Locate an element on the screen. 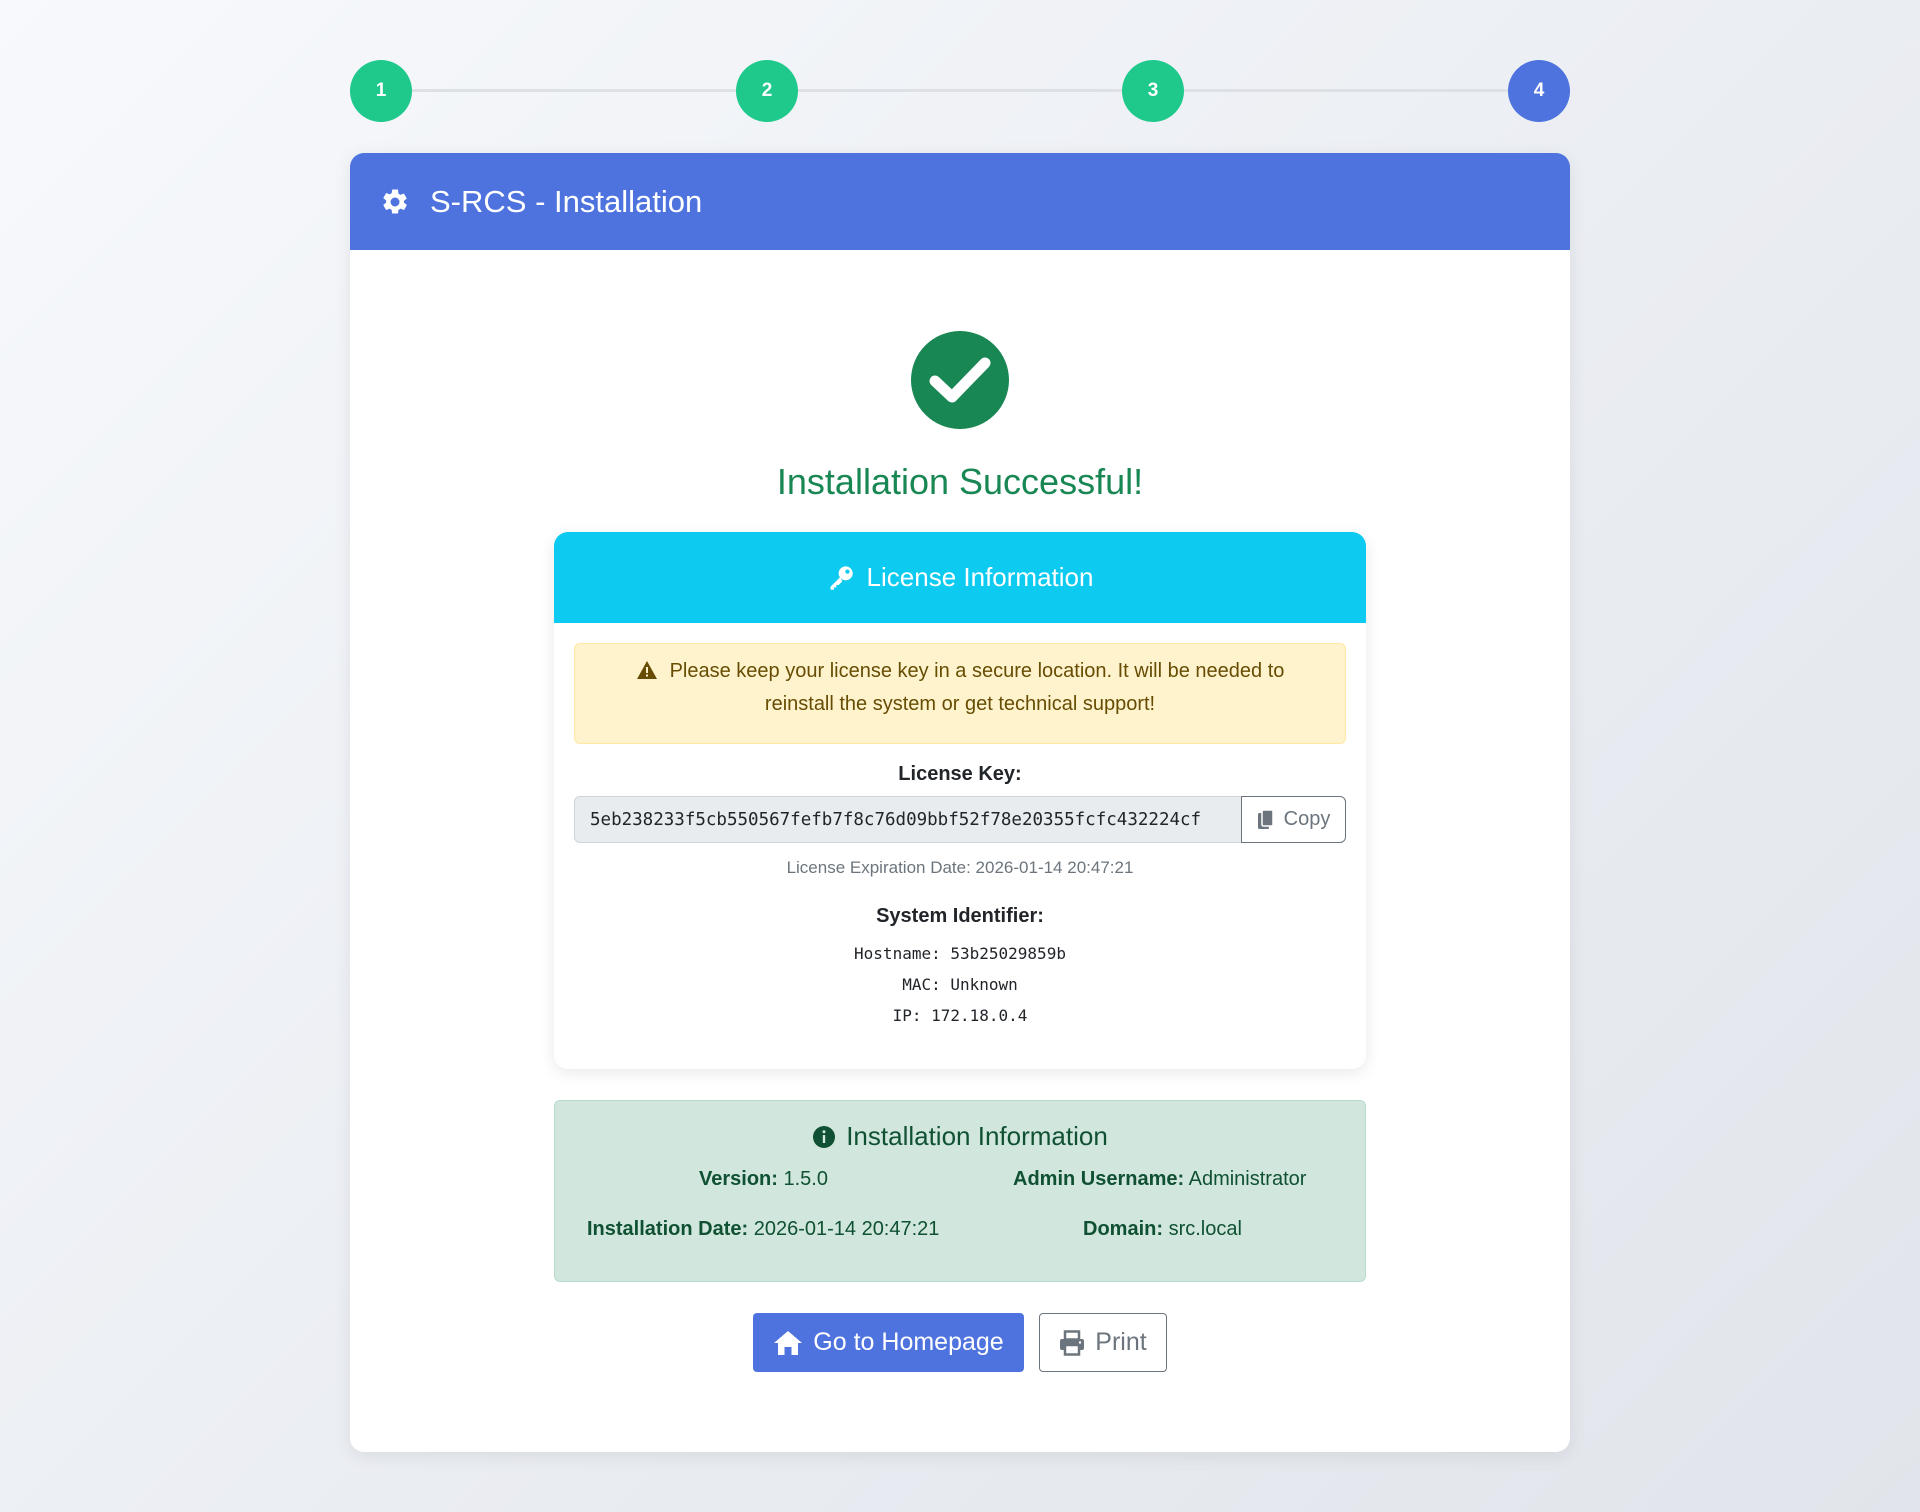  homepage-button-label: Go to Homepage is located at coordinates (908, 1342).